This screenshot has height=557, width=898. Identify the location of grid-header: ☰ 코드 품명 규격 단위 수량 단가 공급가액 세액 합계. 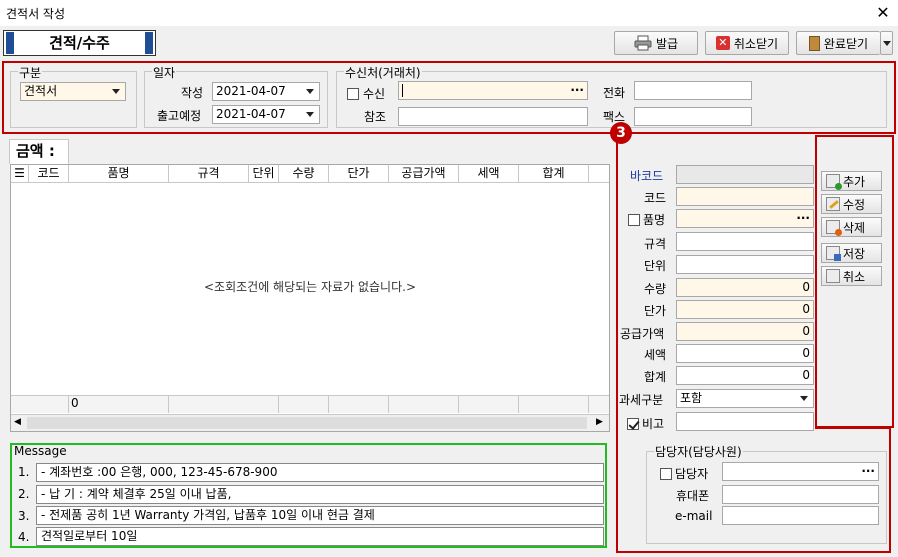
(310, 174).